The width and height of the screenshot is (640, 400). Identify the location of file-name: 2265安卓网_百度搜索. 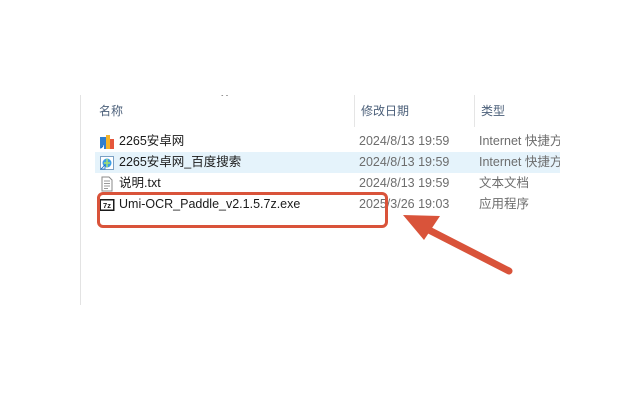
(180, 162).